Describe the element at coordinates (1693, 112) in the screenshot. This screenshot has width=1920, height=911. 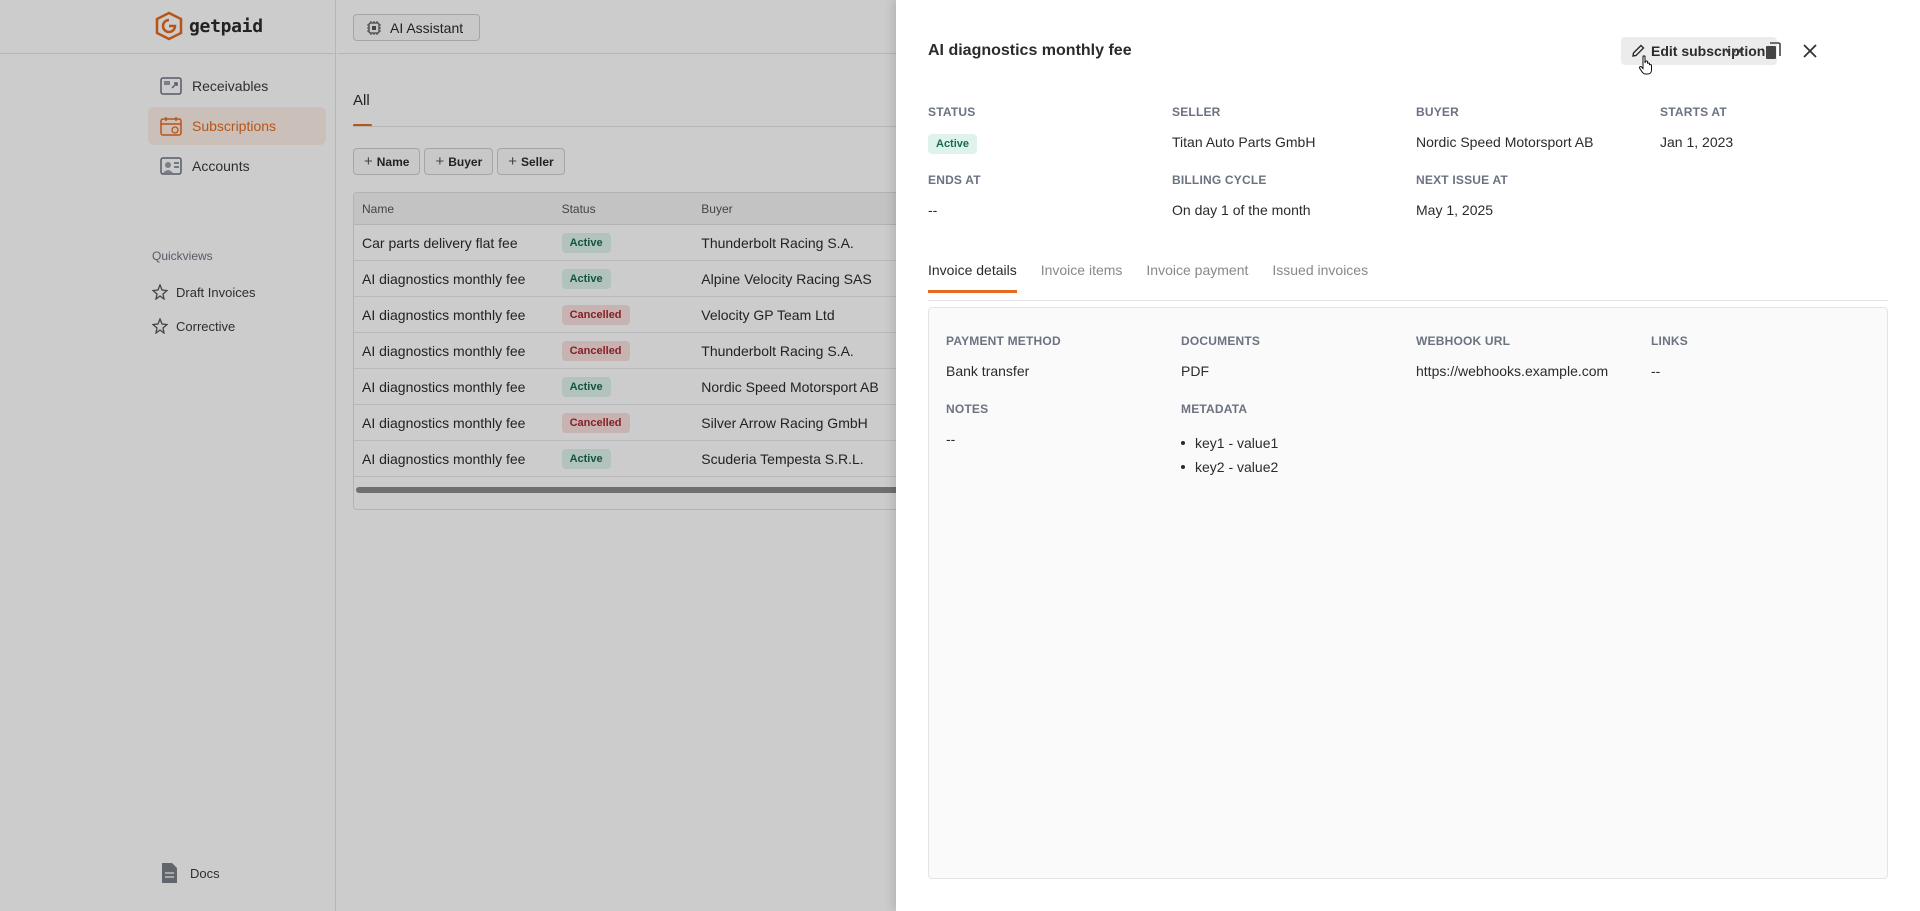
I see `field-label: STARTS AT` at that location.